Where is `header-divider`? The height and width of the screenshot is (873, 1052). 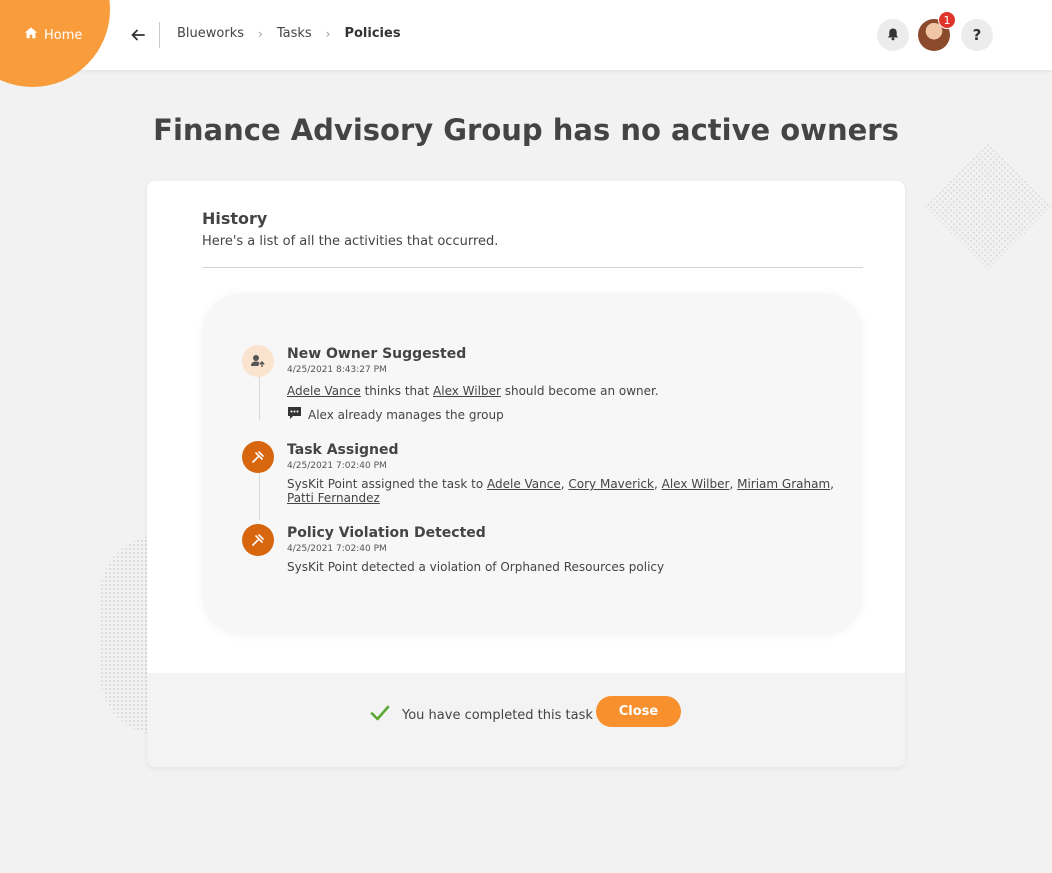 header-divider is located at coordinates (159, 35).